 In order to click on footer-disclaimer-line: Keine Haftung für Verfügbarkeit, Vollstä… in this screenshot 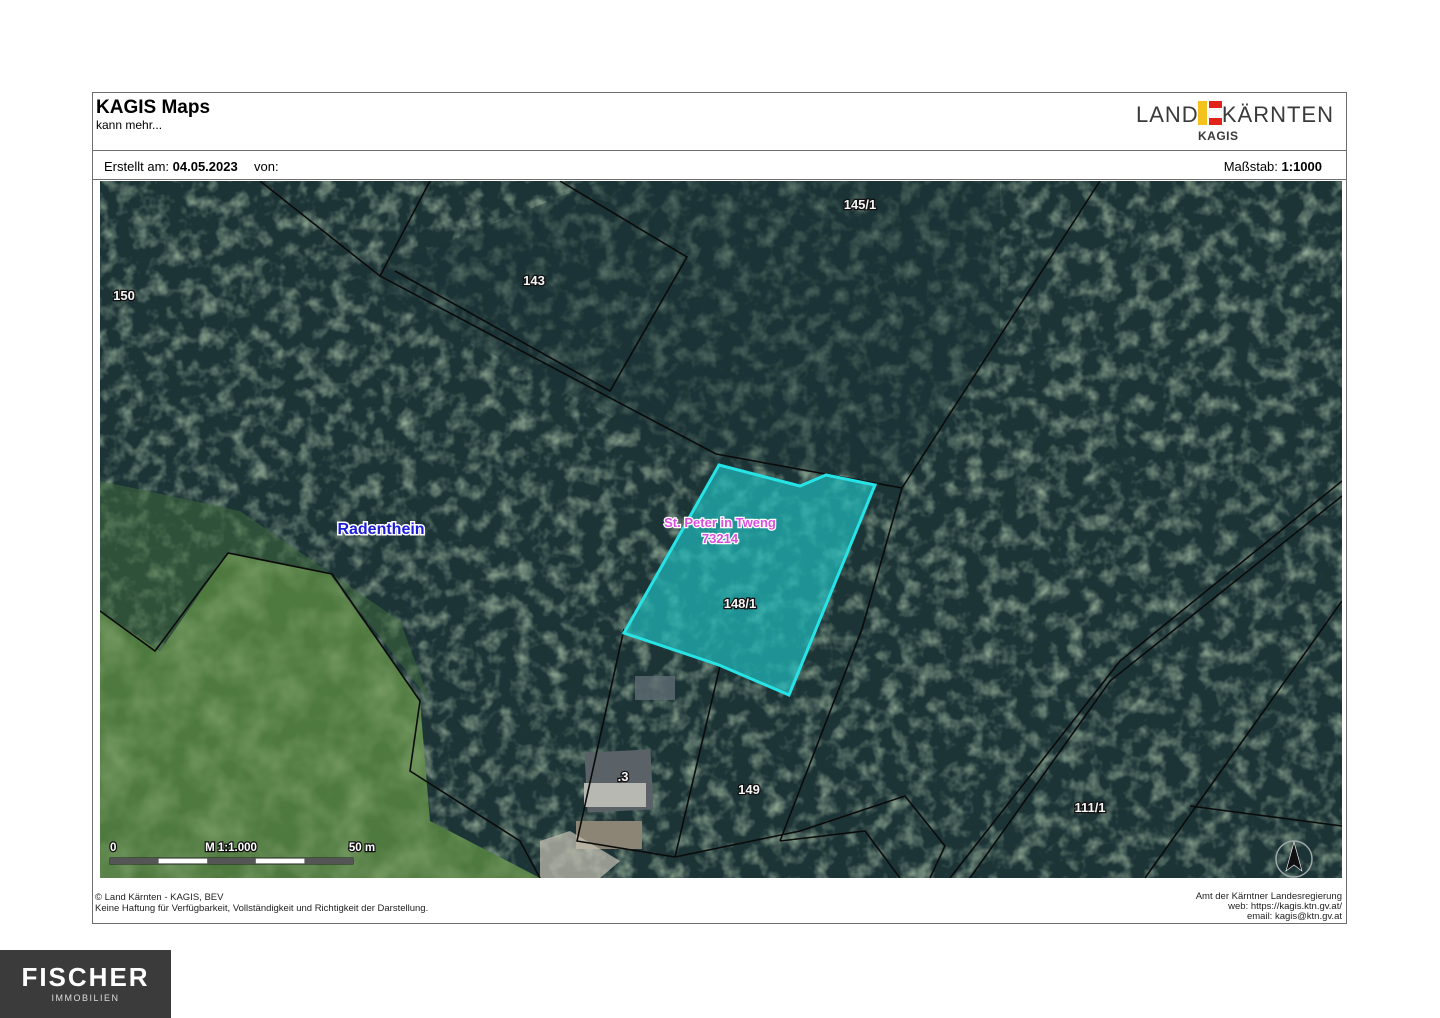, I will do `click(262, 908)`.